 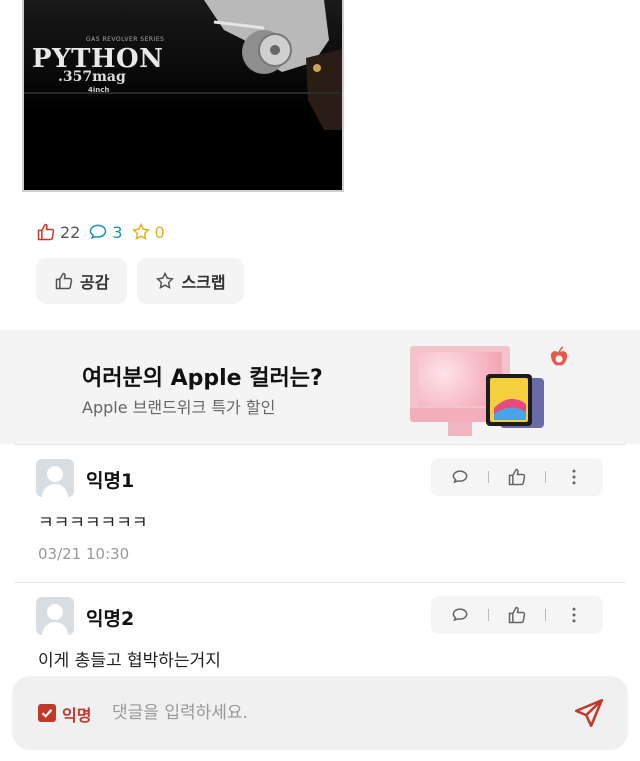 I want to click on like-button-label: 공감, so click(x=95, y=282).